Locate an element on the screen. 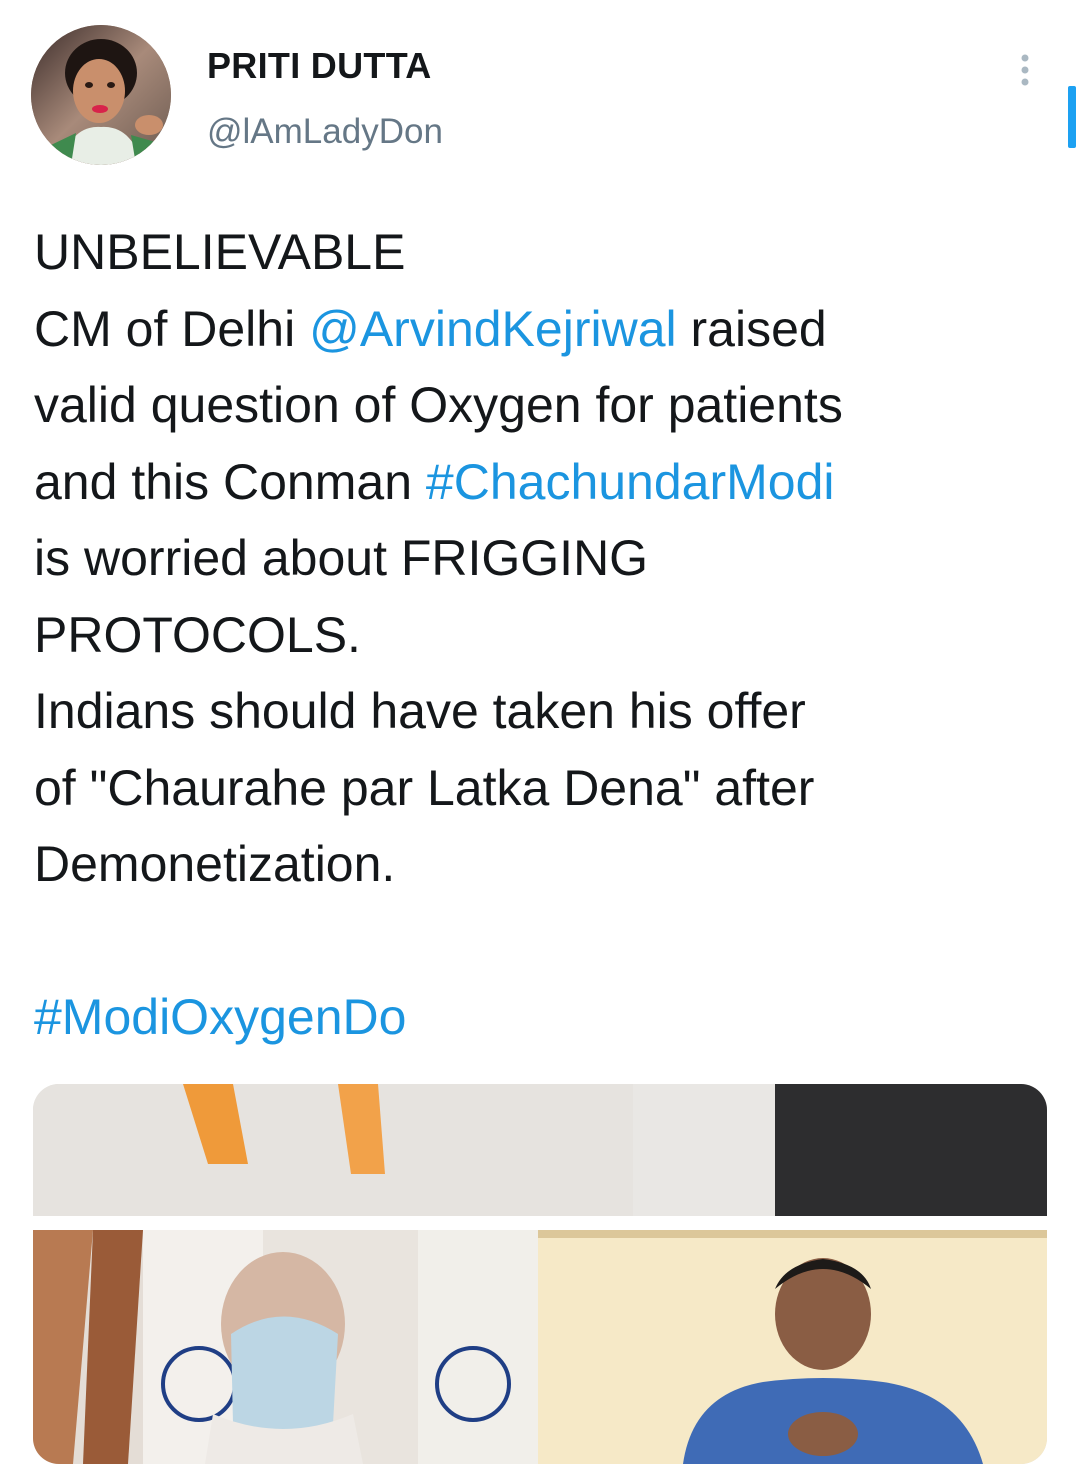  tweet-text-segment: CM of Delhi is located at coordinates (172, 328).